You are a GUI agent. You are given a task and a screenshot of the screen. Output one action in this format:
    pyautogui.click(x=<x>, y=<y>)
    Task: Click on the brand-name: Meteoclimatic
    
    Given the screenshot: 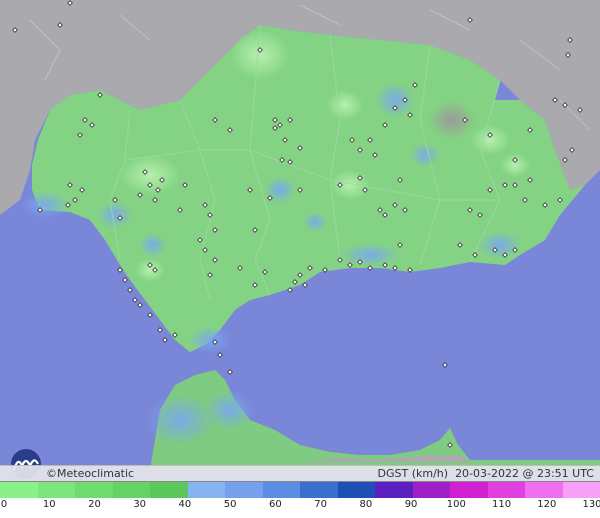 What is the action you would take?
    pyautogui.click(x=95, y=473)
    